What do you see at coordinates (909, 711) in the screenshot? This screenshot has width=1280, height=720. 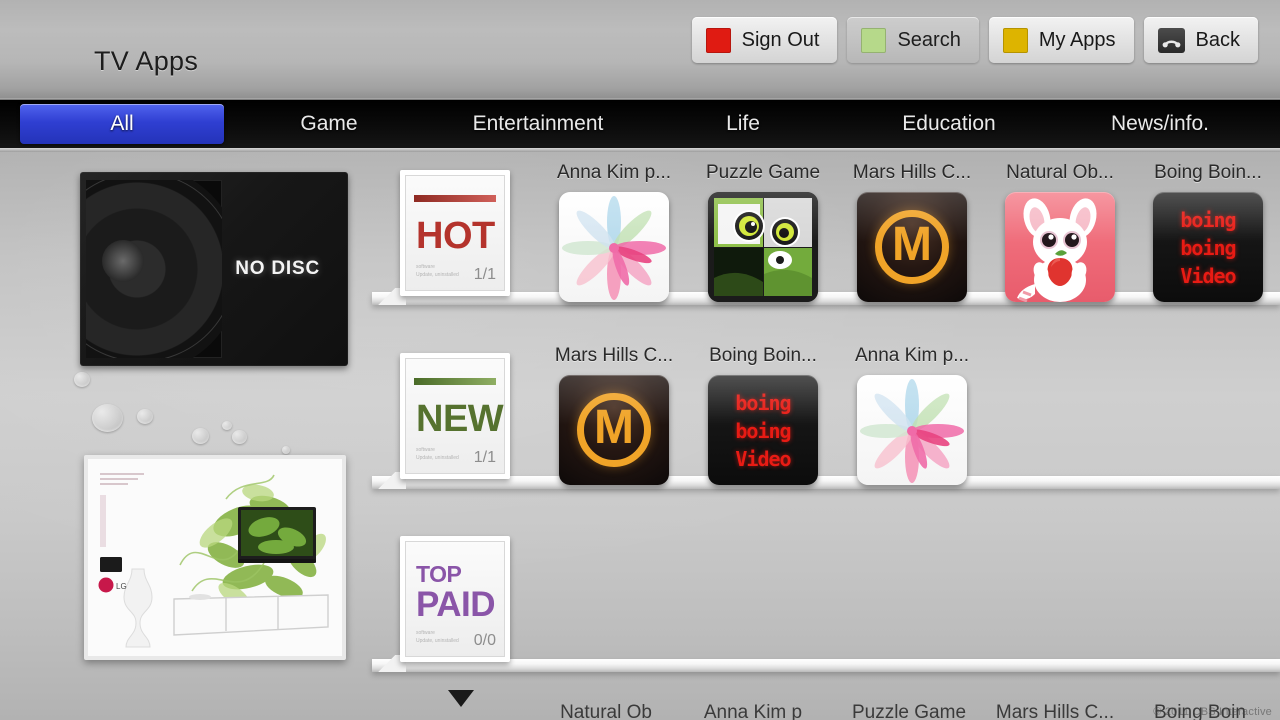 I see `partial-app-label-3: Puzzle Game` at bounding box center [909, 711].